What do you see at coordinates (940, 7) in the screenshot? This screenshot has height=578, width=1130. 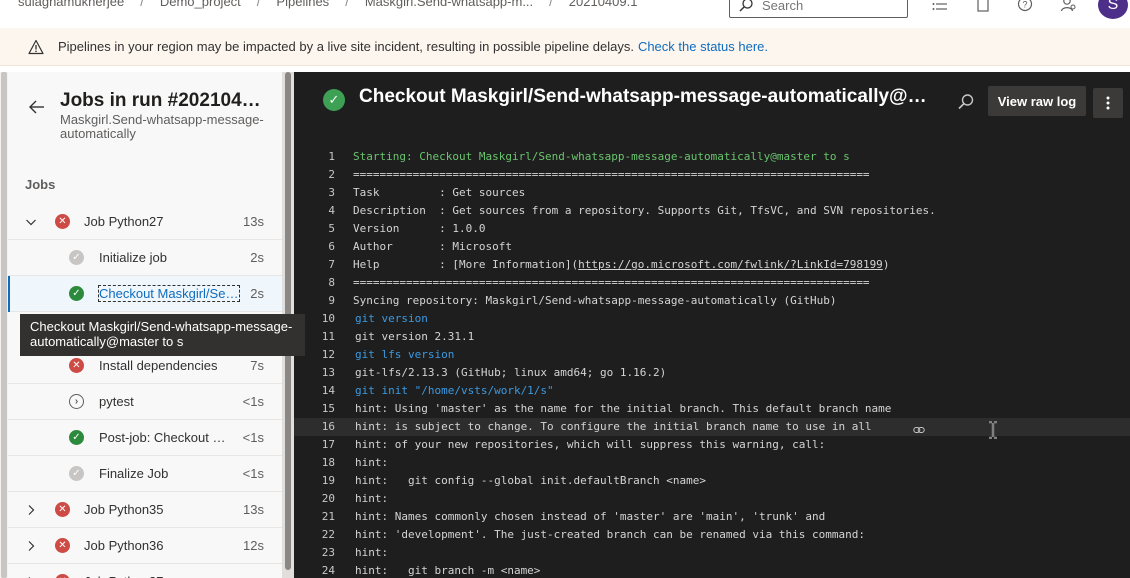 I see `task-list-icon` at bounding box center [940, 7].